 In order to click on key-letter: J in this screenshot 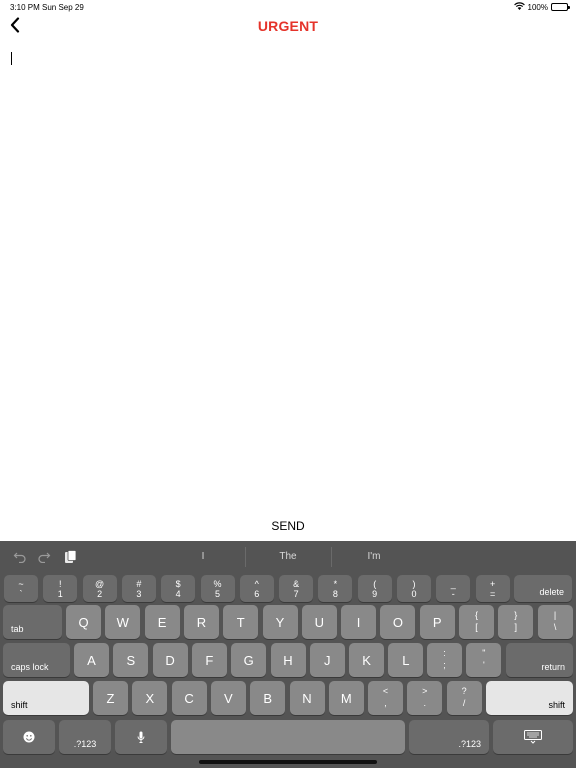, I will do `click(327, 660)`.